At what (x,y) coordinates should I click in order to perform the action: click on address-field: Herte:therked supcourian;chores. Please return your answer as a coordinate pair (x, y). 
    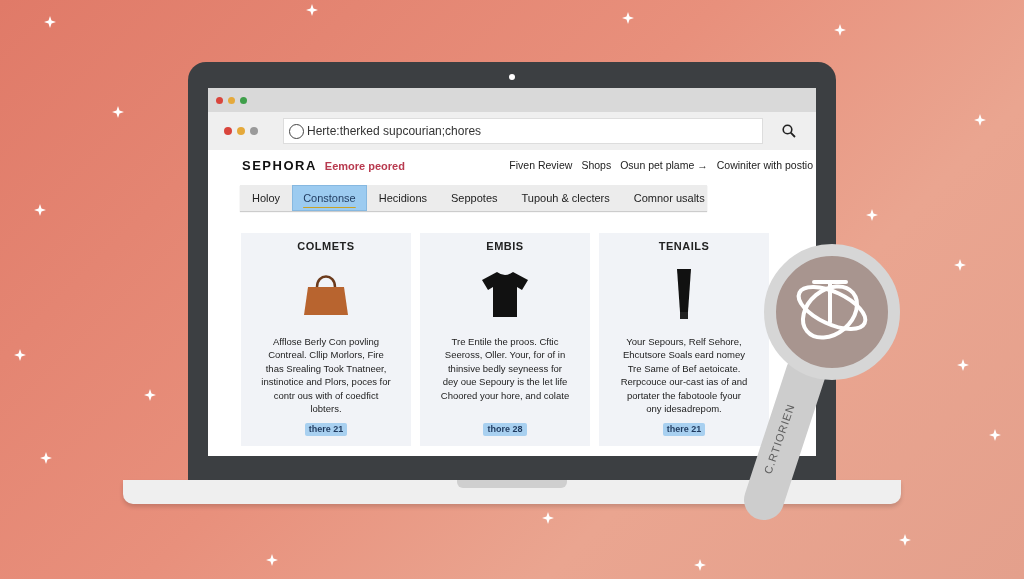
    Looking at the image, I should click on (523, 131).